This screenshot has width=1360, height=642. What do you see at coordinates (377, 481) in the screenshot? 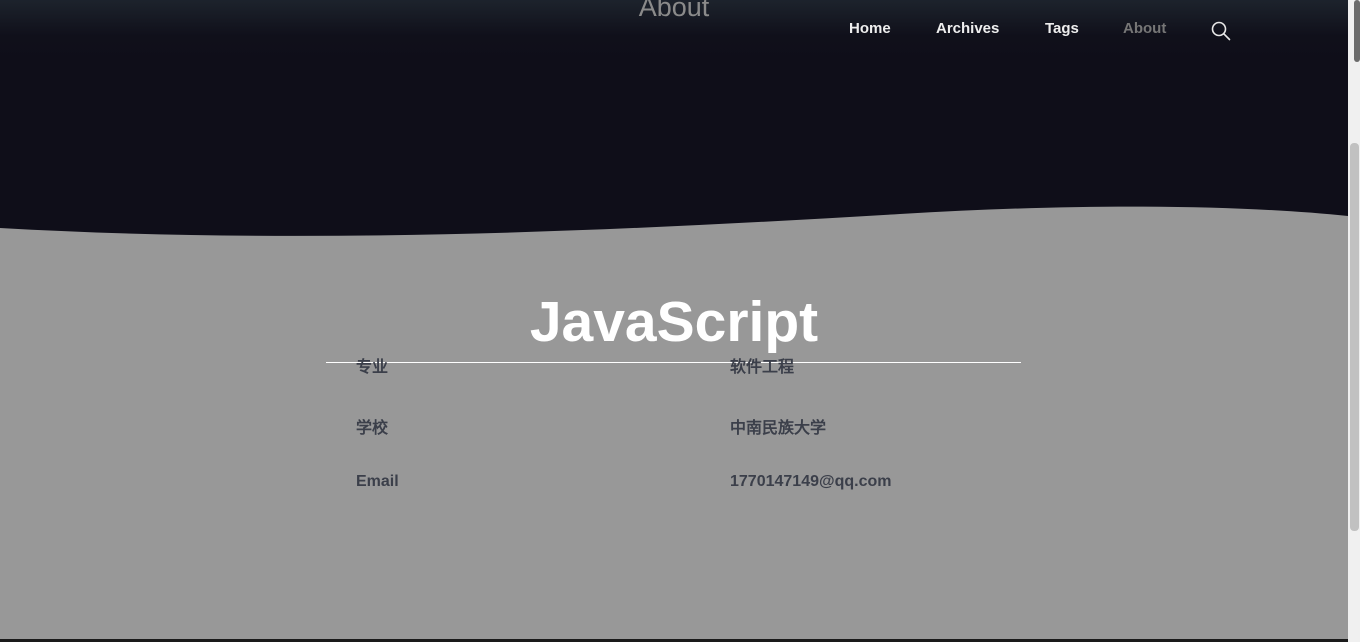
I see `info-label: Email` at bounding box center [377, 481].